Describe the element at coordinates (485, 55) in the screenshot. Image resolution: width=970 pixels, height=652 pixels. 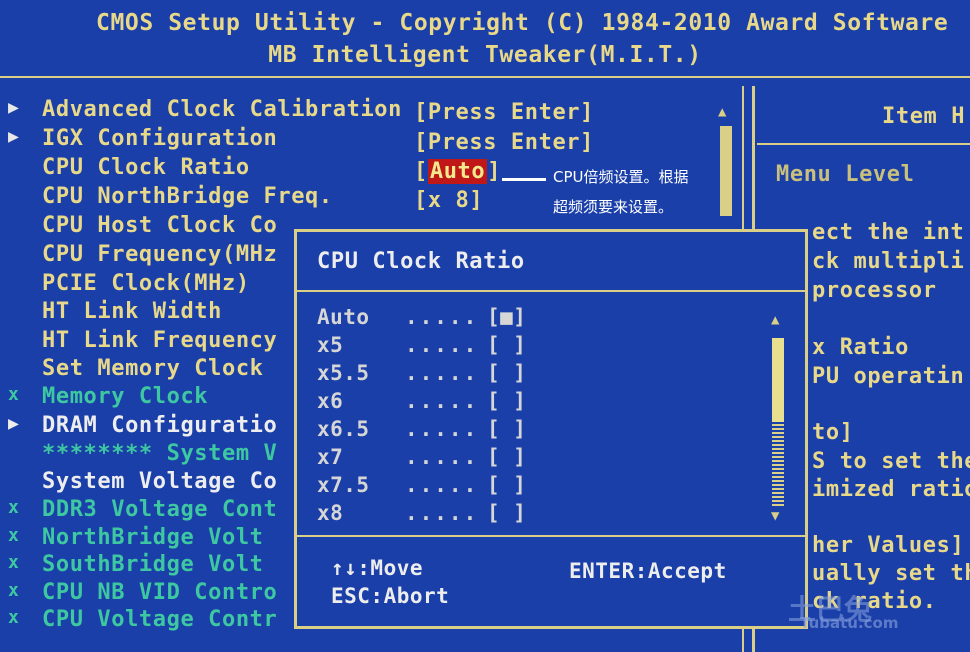
I see `header-page-title: MB Intelligent Tweaker(M.I.T.)` at that location.